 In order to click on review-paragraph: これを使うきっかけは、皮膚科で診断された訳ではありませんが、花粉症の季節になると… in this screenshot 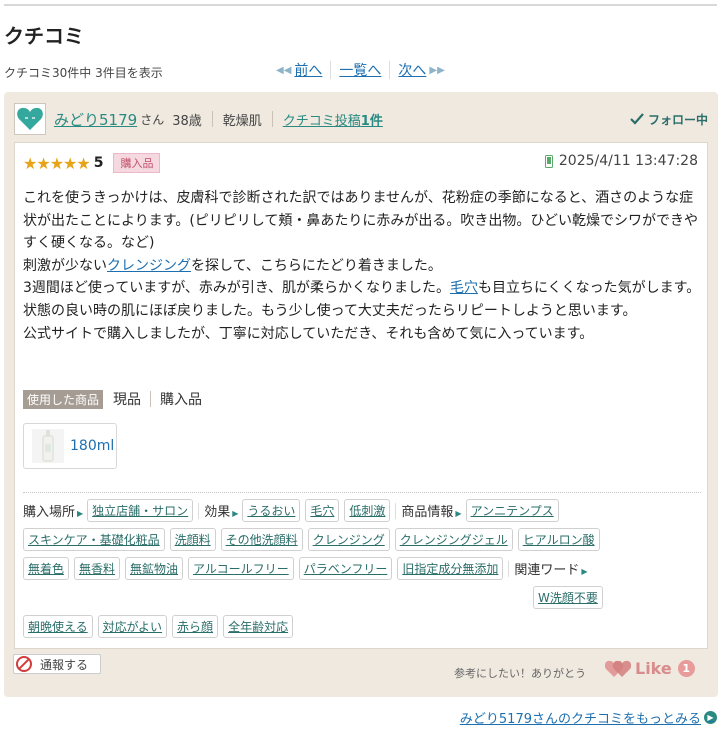, I will do `click(360, 221)`.